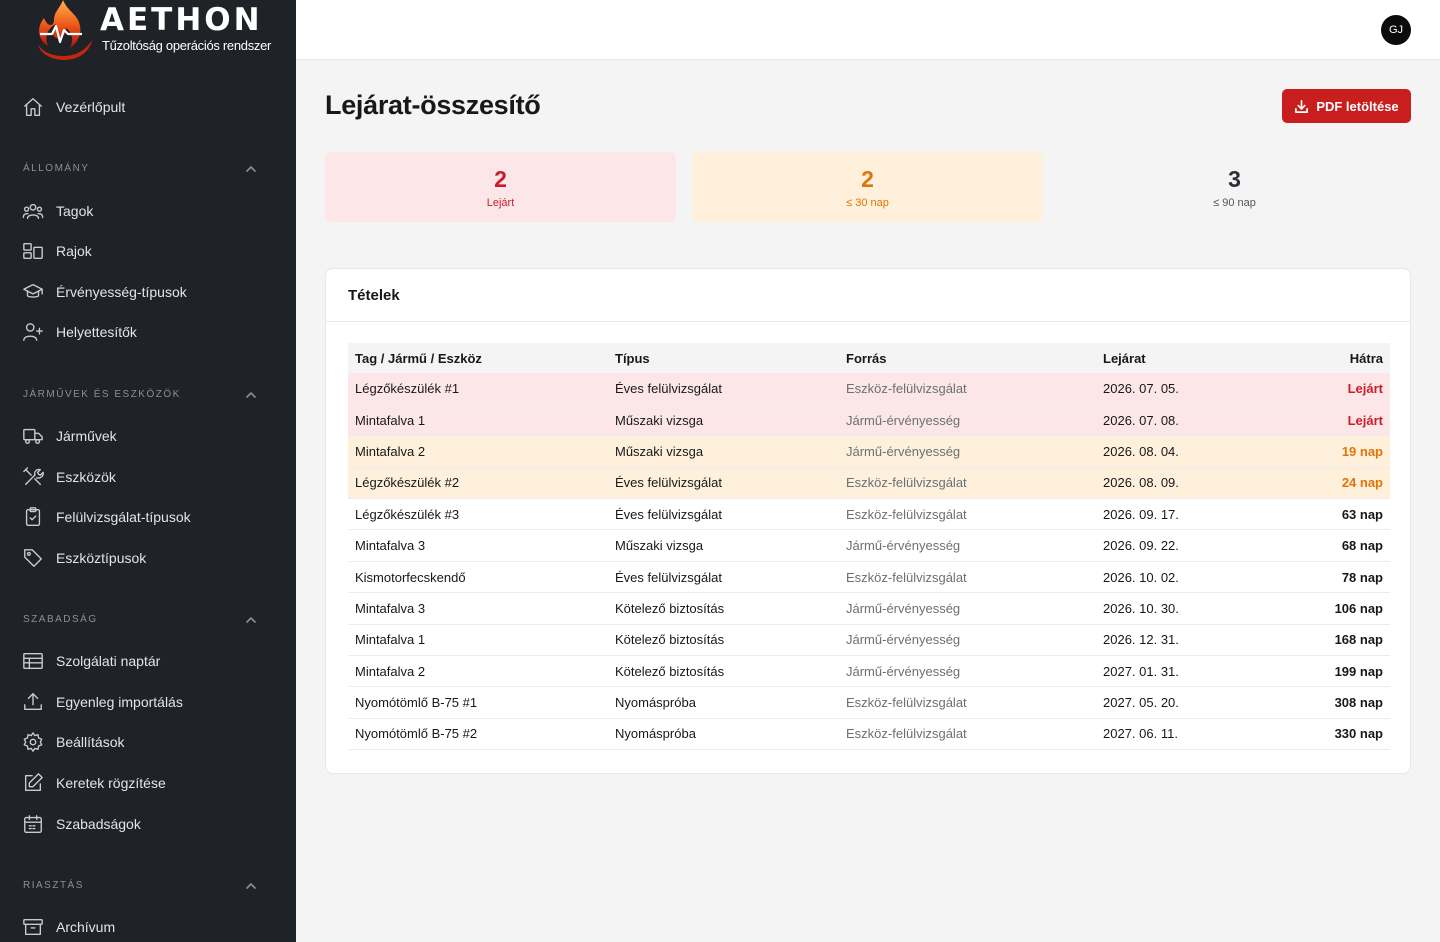  I want to click on stat-card-expired: 2 Lejárt, so click(500, 187).